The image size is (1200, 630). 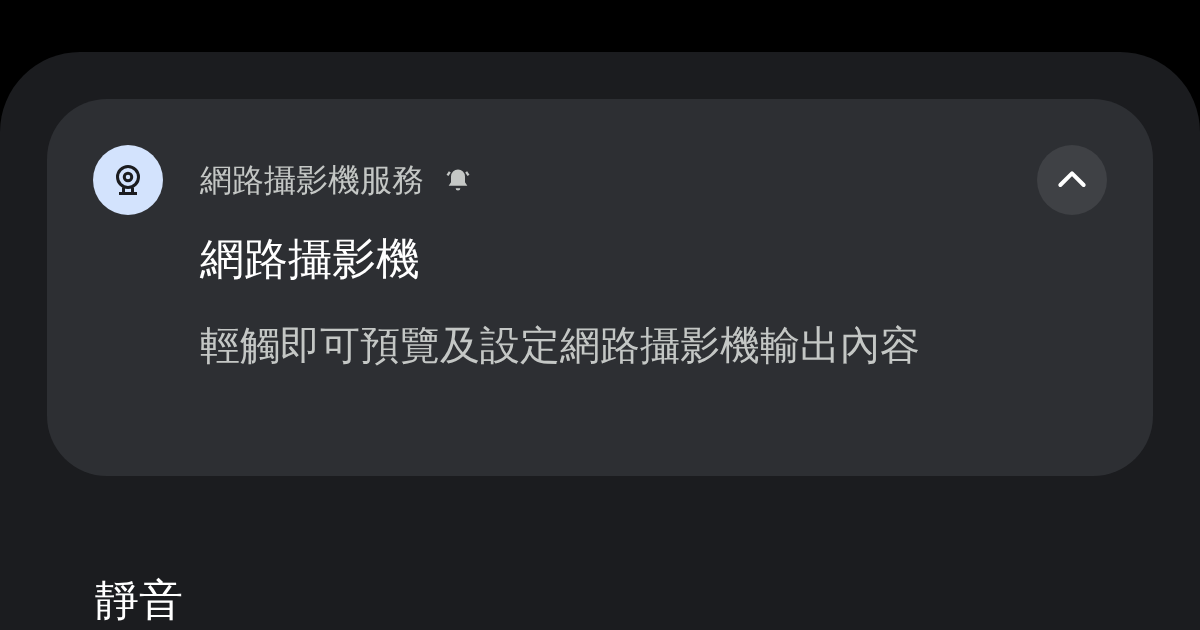 What do you see at coordinates (310, 259) in the screenshot?
I see `notification-title: 網路攝影機` at bounding box center [310, 259].